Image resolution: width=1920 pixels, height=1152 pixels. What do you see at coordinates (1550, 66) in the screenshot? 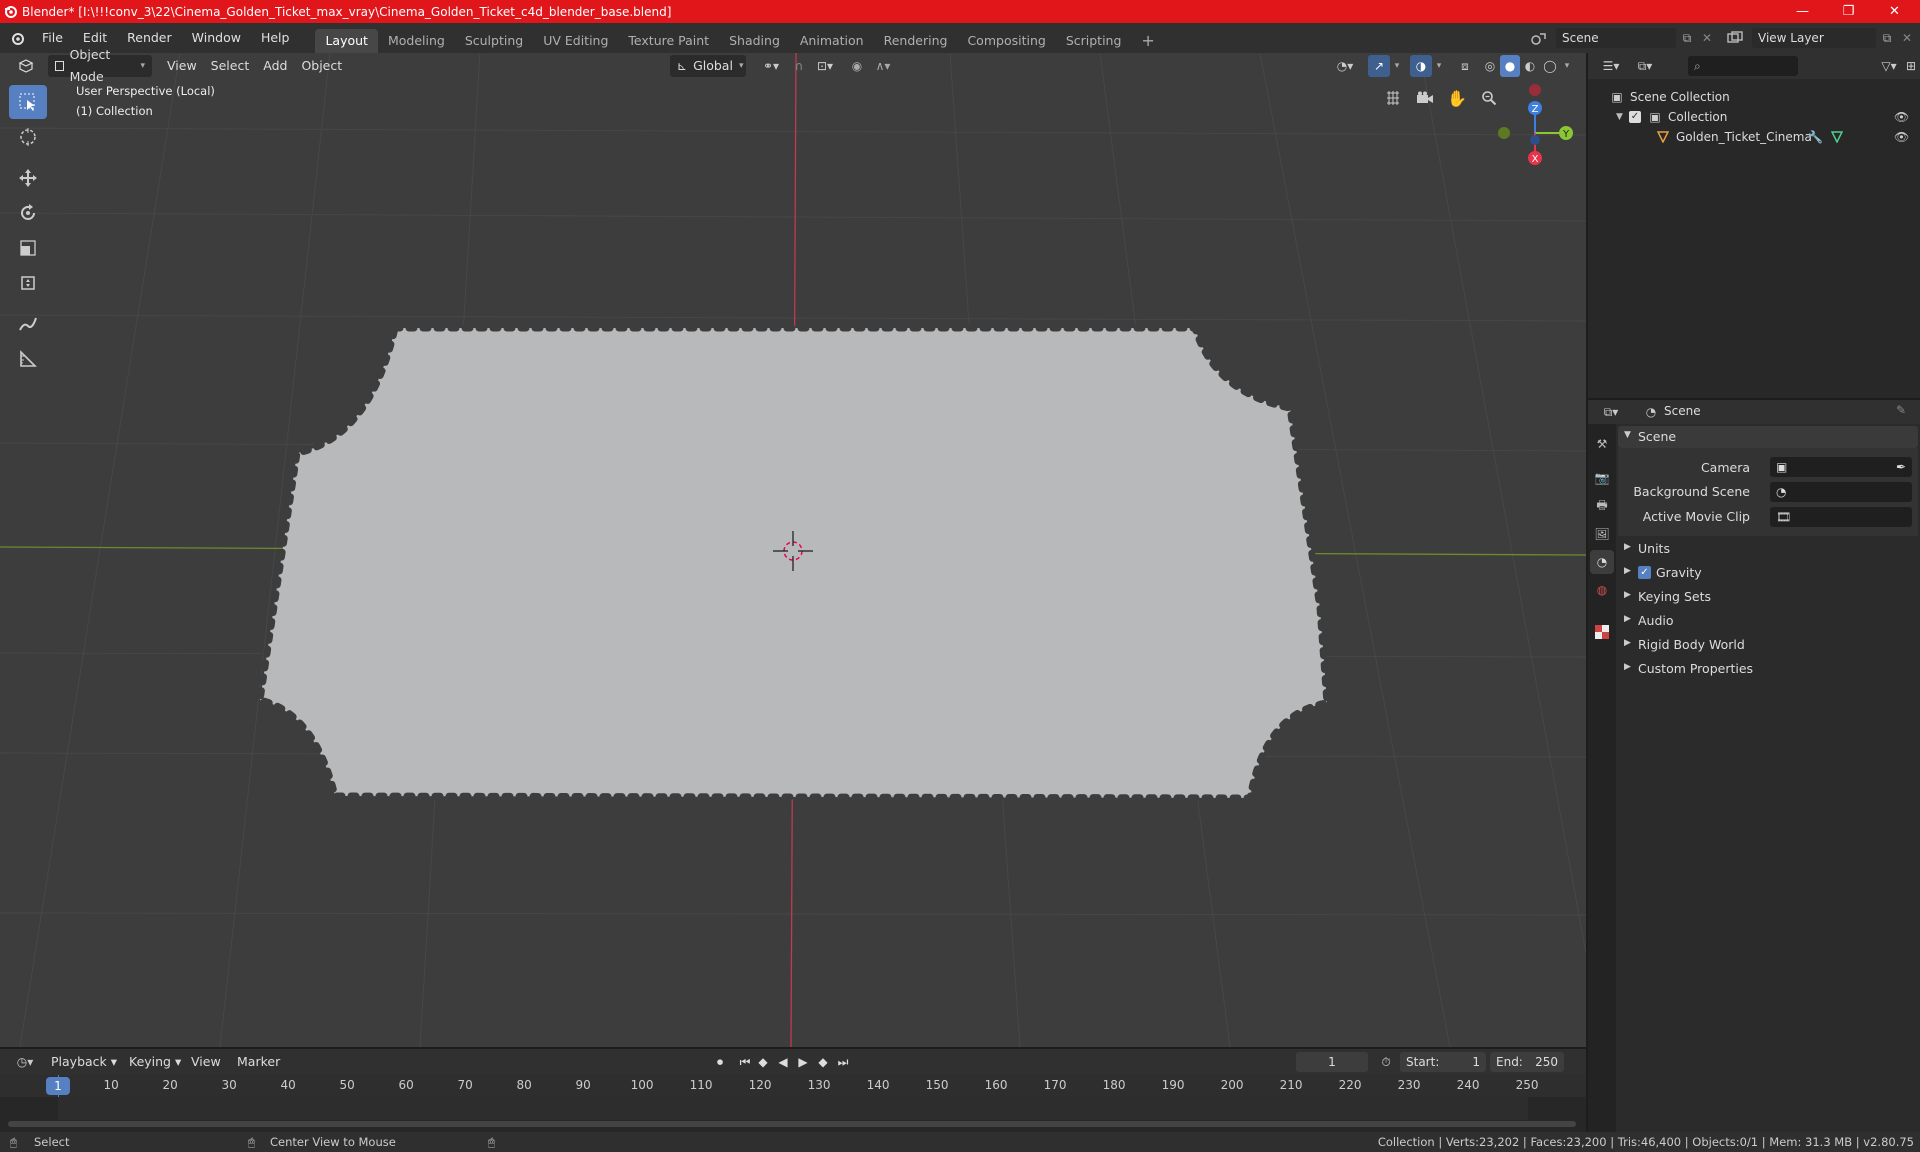
I see `rendered-shading-icon: ◯` at bounding box center [1550, 66].